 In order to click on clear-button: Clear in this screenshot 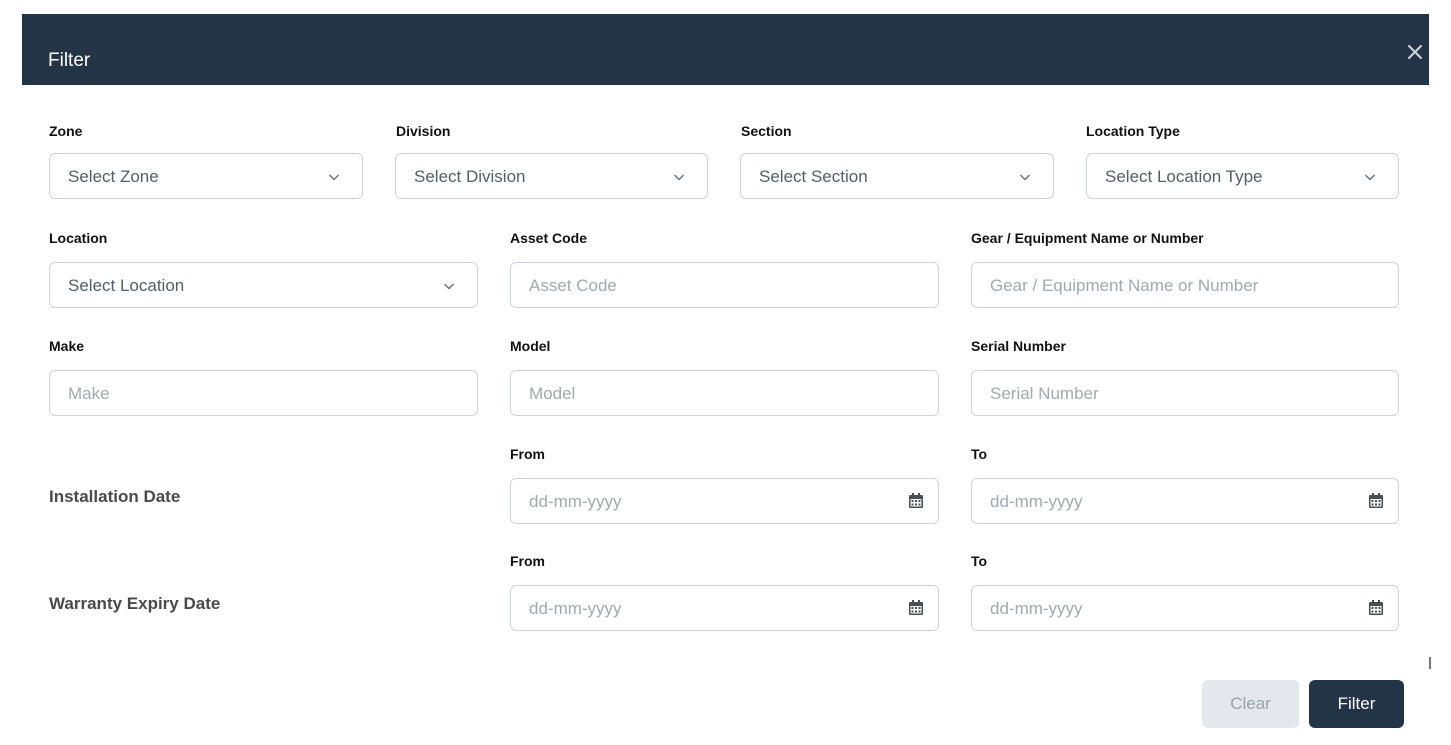, I will do `click(1250, 704)`.